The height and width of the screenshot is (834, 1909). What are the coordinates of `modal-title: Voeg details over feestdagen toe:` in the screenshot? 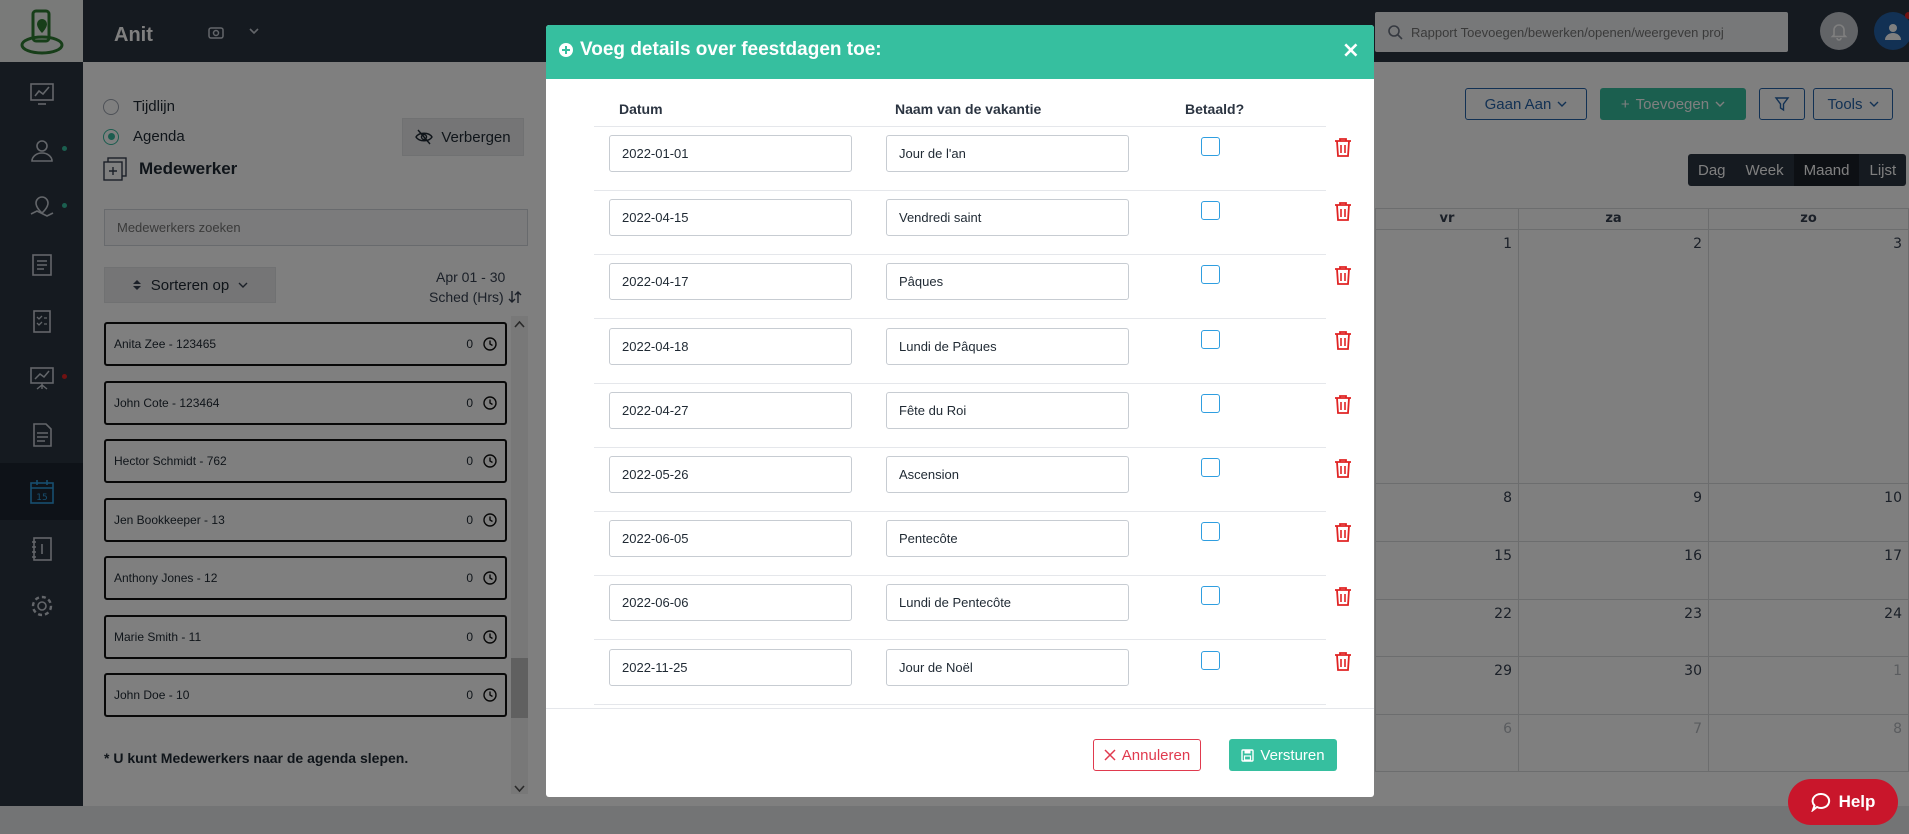 It's located at (720, 50).